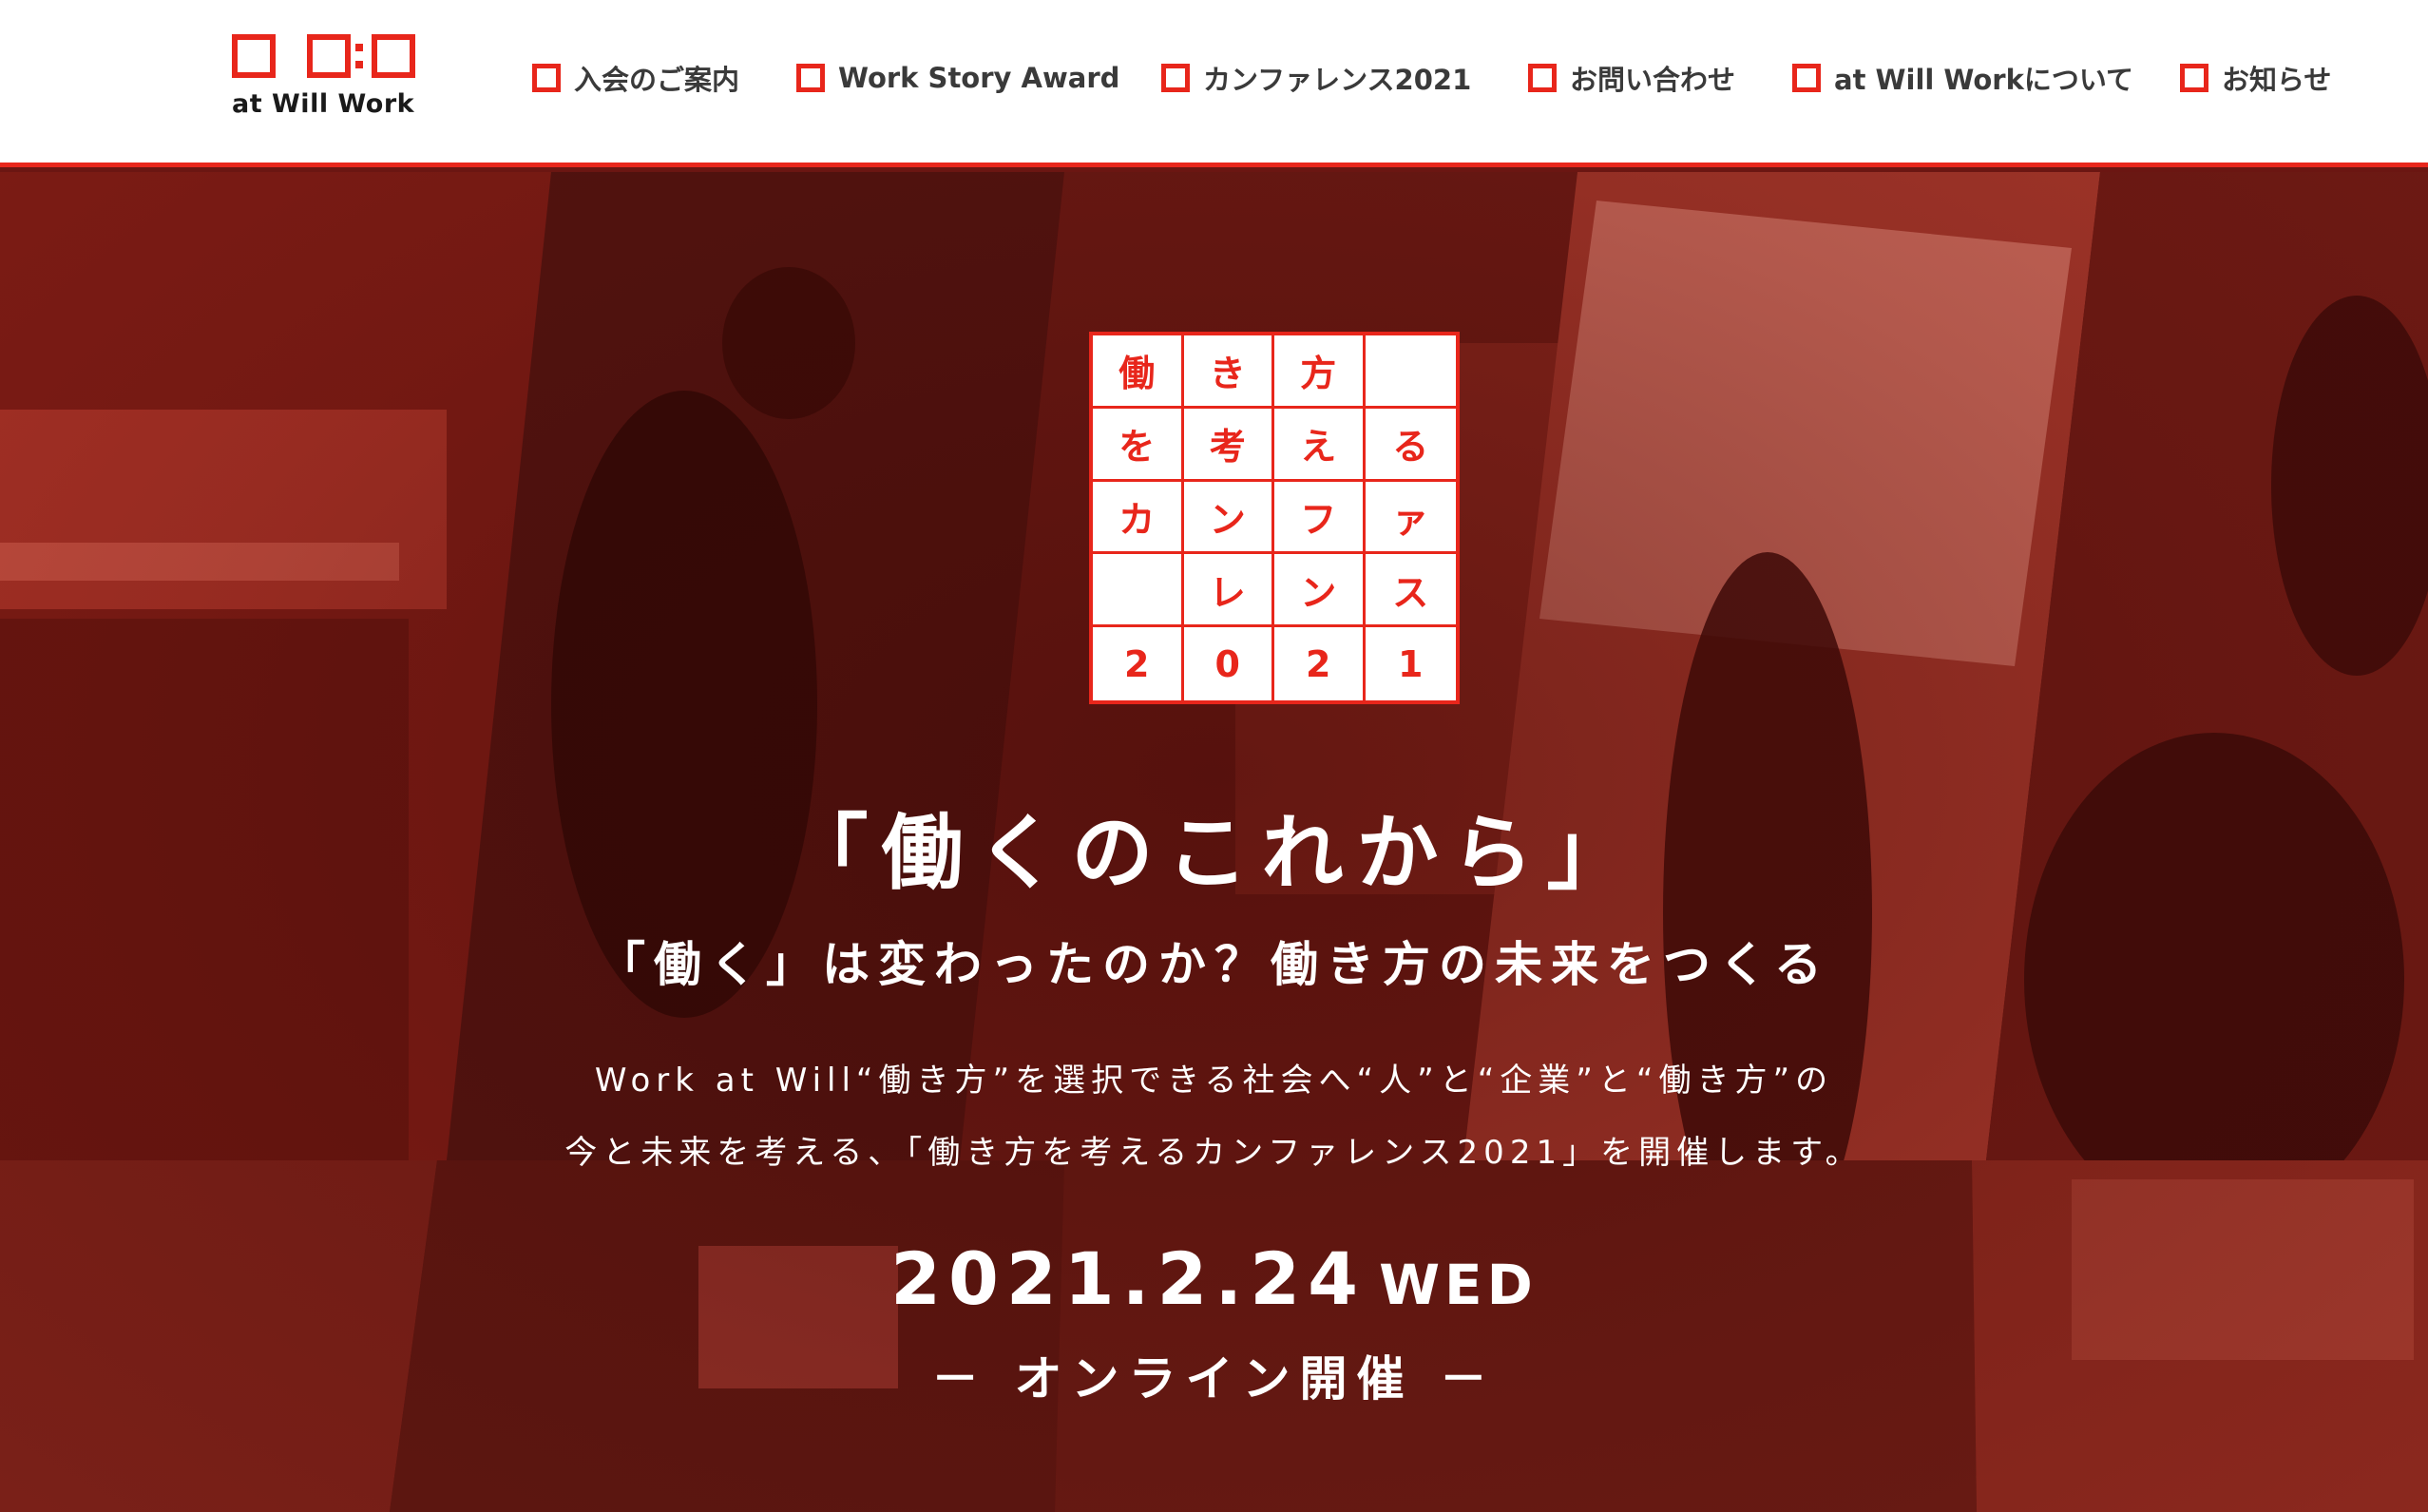  Describe the element at coordinates (1229, 445) in the screenshot. I see `grid-logo-cell: 考` at that location.